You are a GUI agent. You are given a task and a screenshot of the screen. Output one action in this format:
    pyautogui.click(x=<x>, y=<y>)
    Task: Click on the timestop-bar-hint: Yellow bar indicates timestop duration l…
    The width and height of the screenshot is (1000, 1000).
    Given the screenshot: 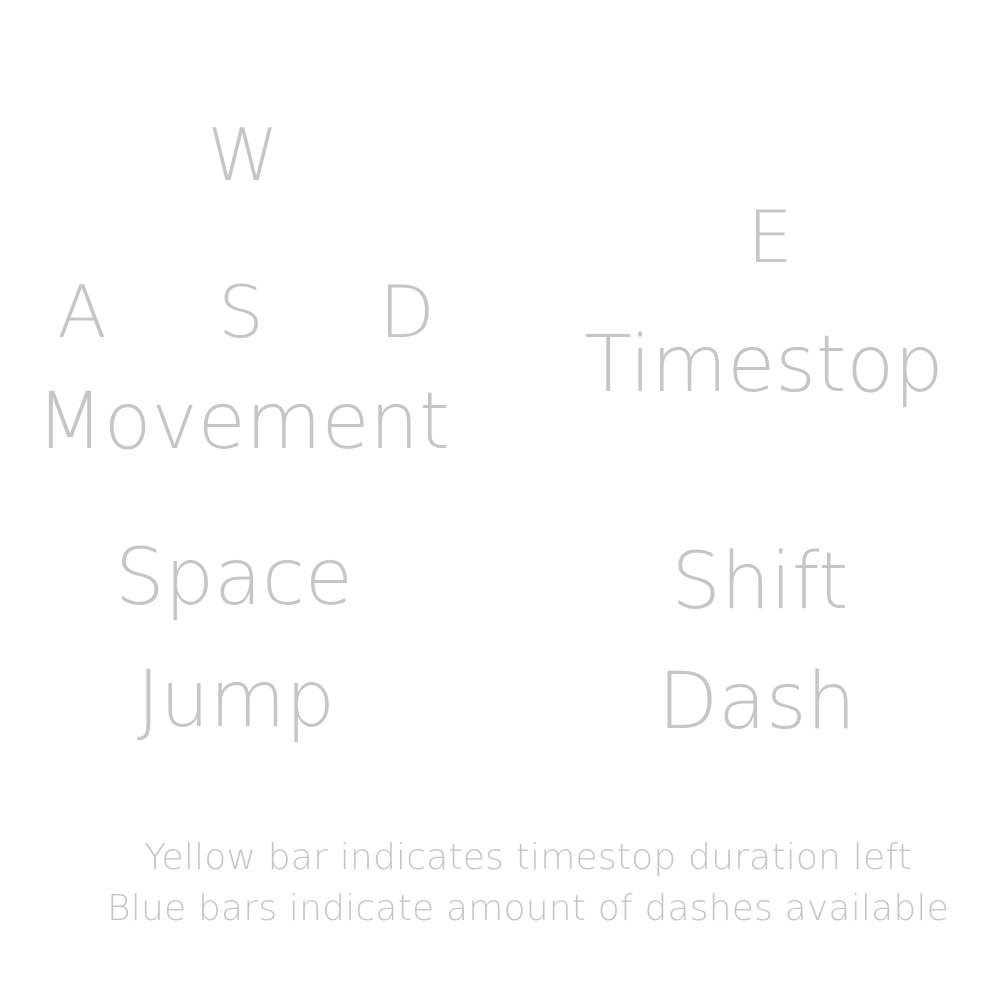 What is the action you would take?
    pyautogui.click(x=528, y=857)
    